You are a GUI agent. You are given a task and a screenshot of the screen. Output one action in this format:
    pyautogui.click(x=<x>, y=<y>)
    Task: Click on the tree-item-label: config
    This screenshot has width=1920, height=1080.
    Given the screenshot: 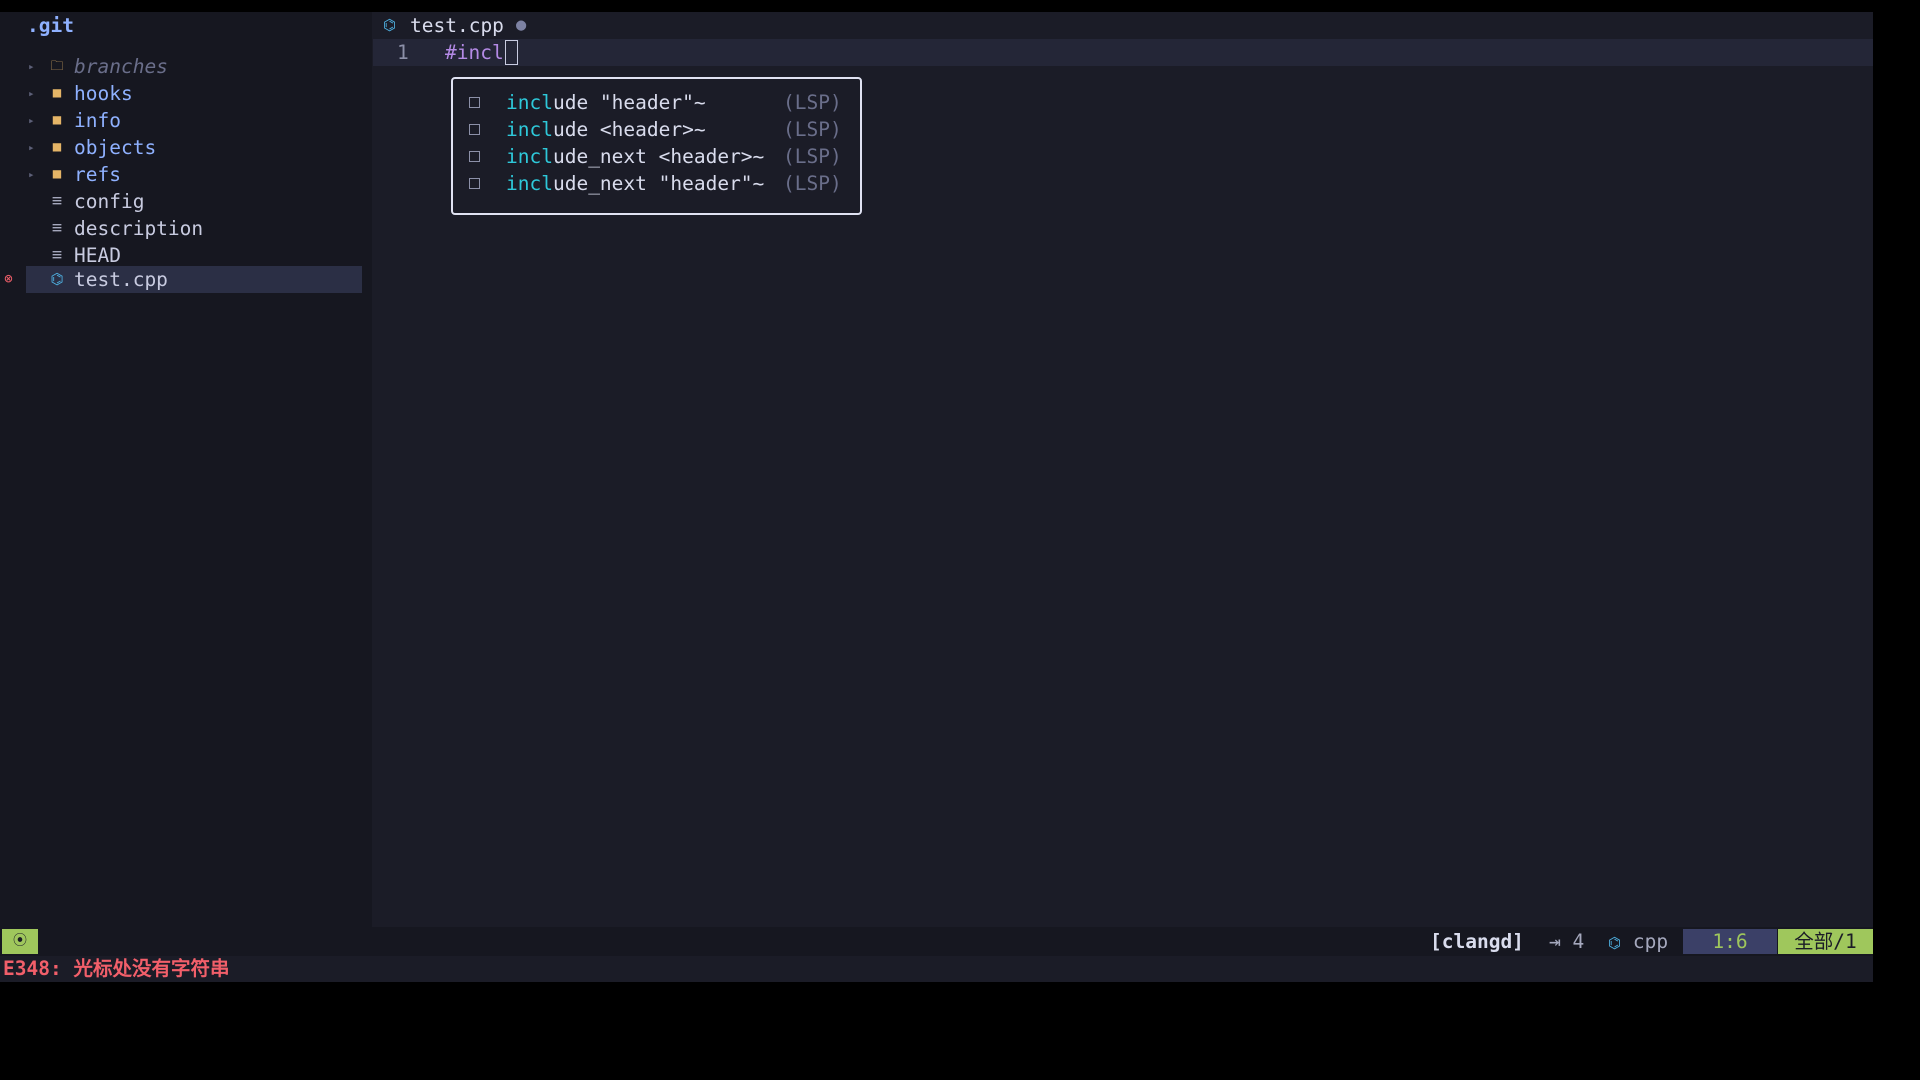 What is the action you would take?
    pyautogui.click(x=109, y=201)
    